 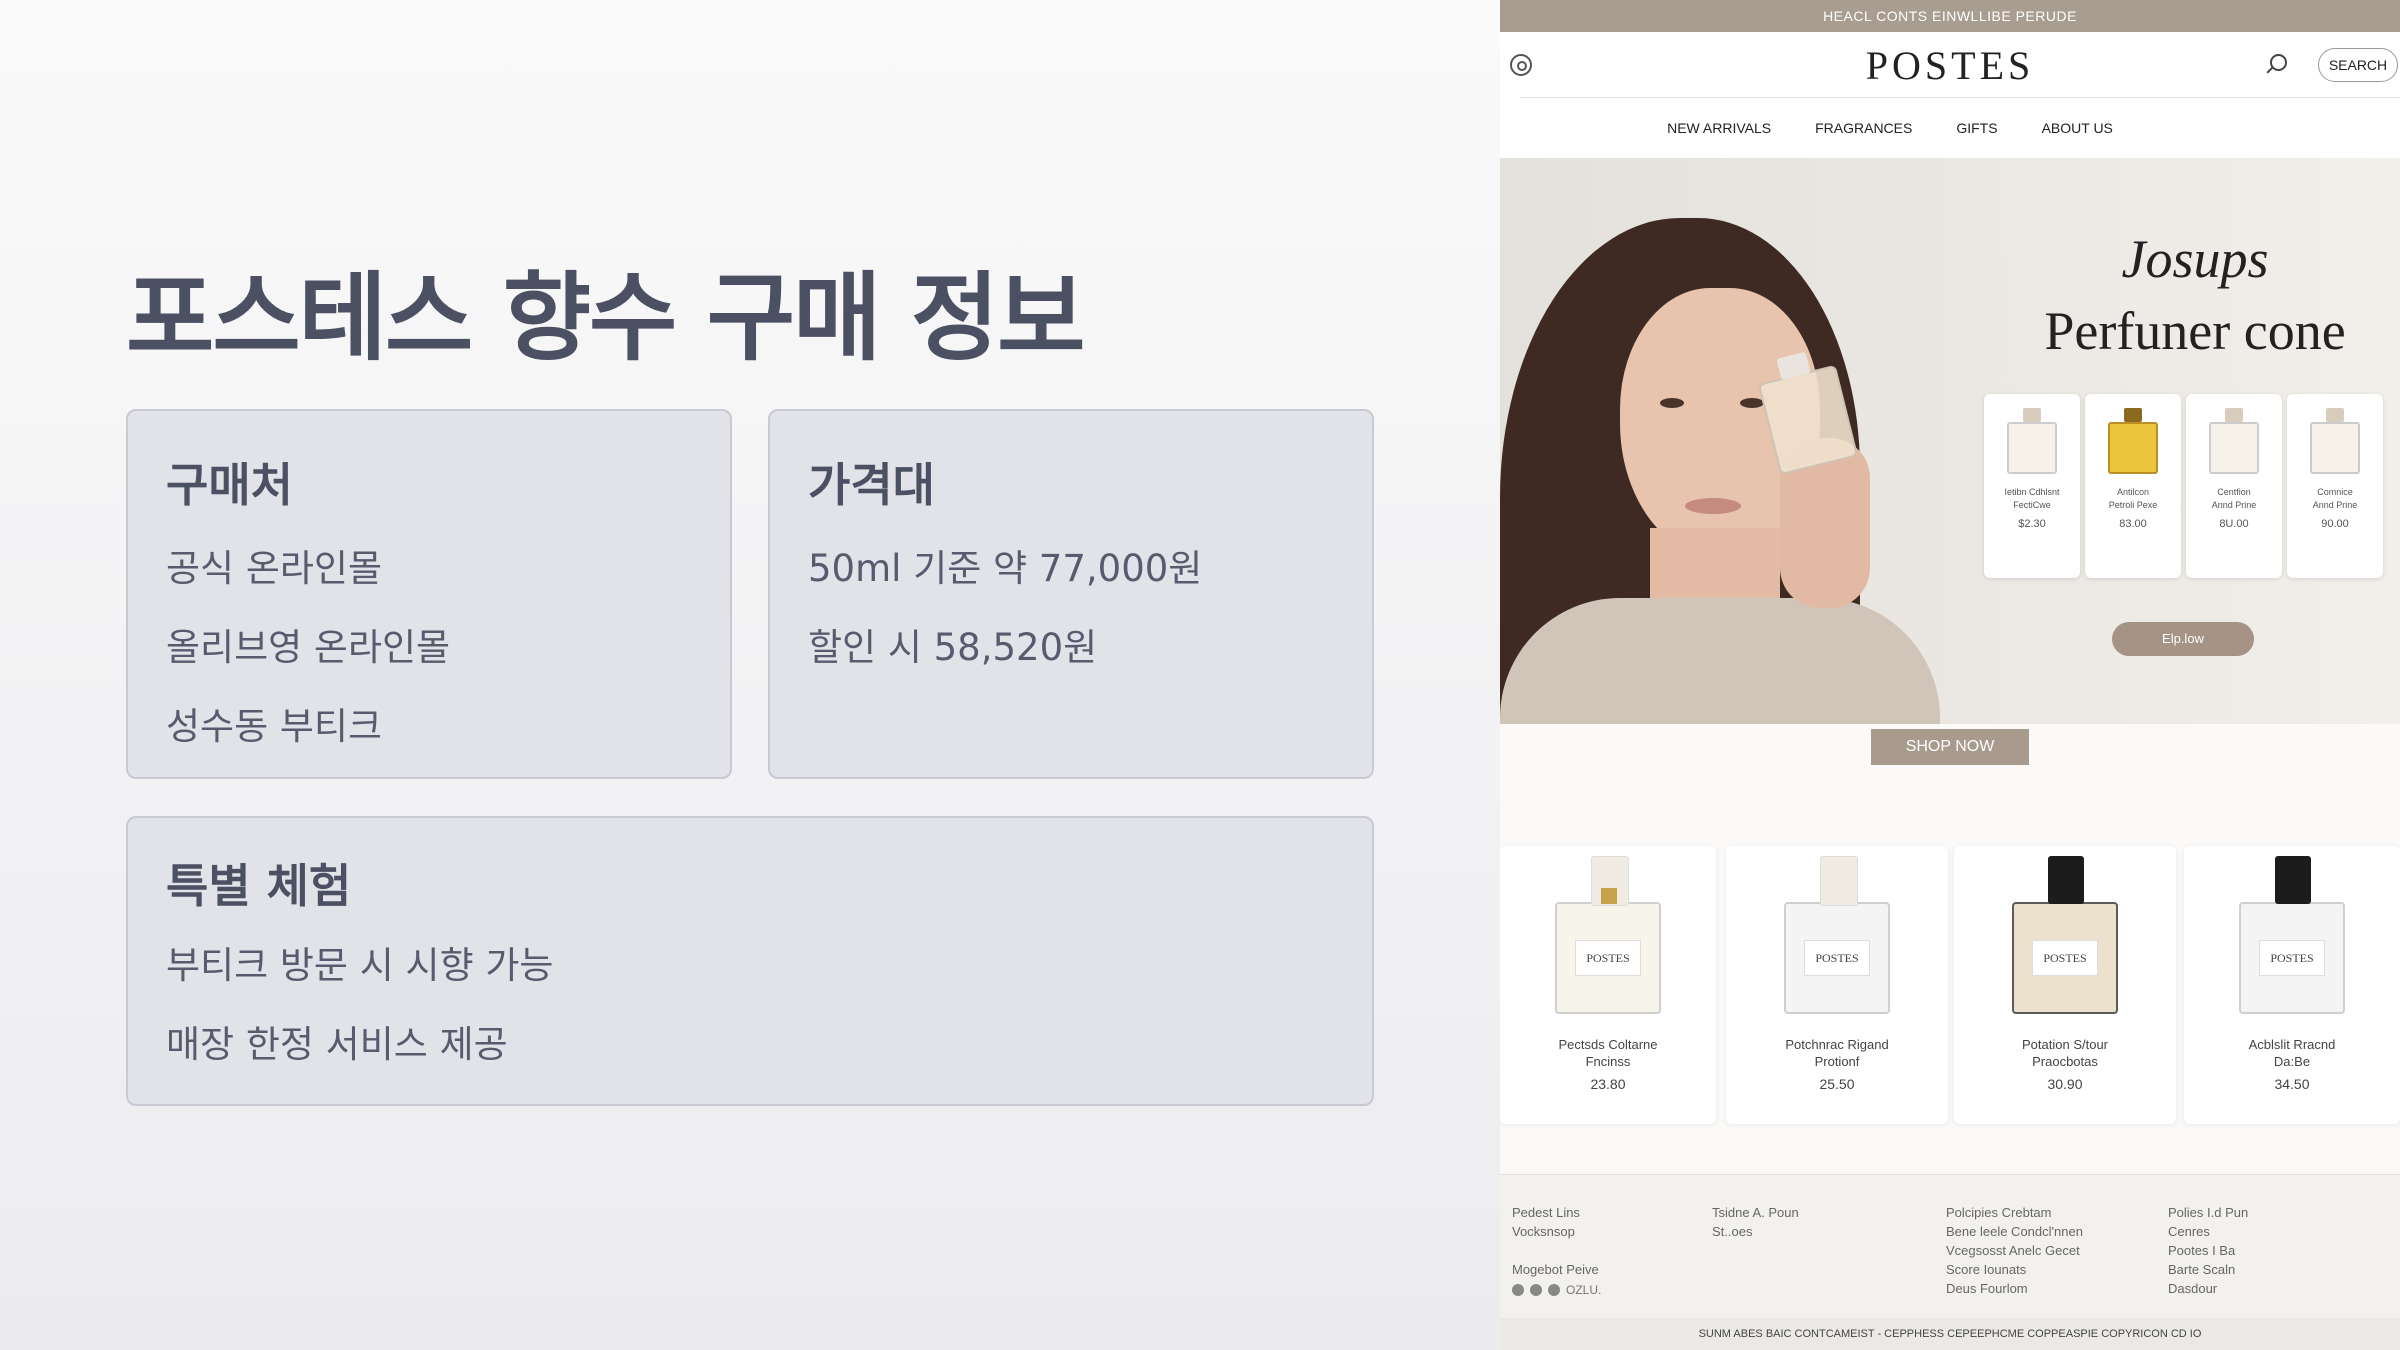 What do you see at coordinates (2032, 486) in the screenshot?
I see `mini-product-card: Ietibn Cdhlsnt FectiCwe $2.30` at bounding box center [2032, 486].